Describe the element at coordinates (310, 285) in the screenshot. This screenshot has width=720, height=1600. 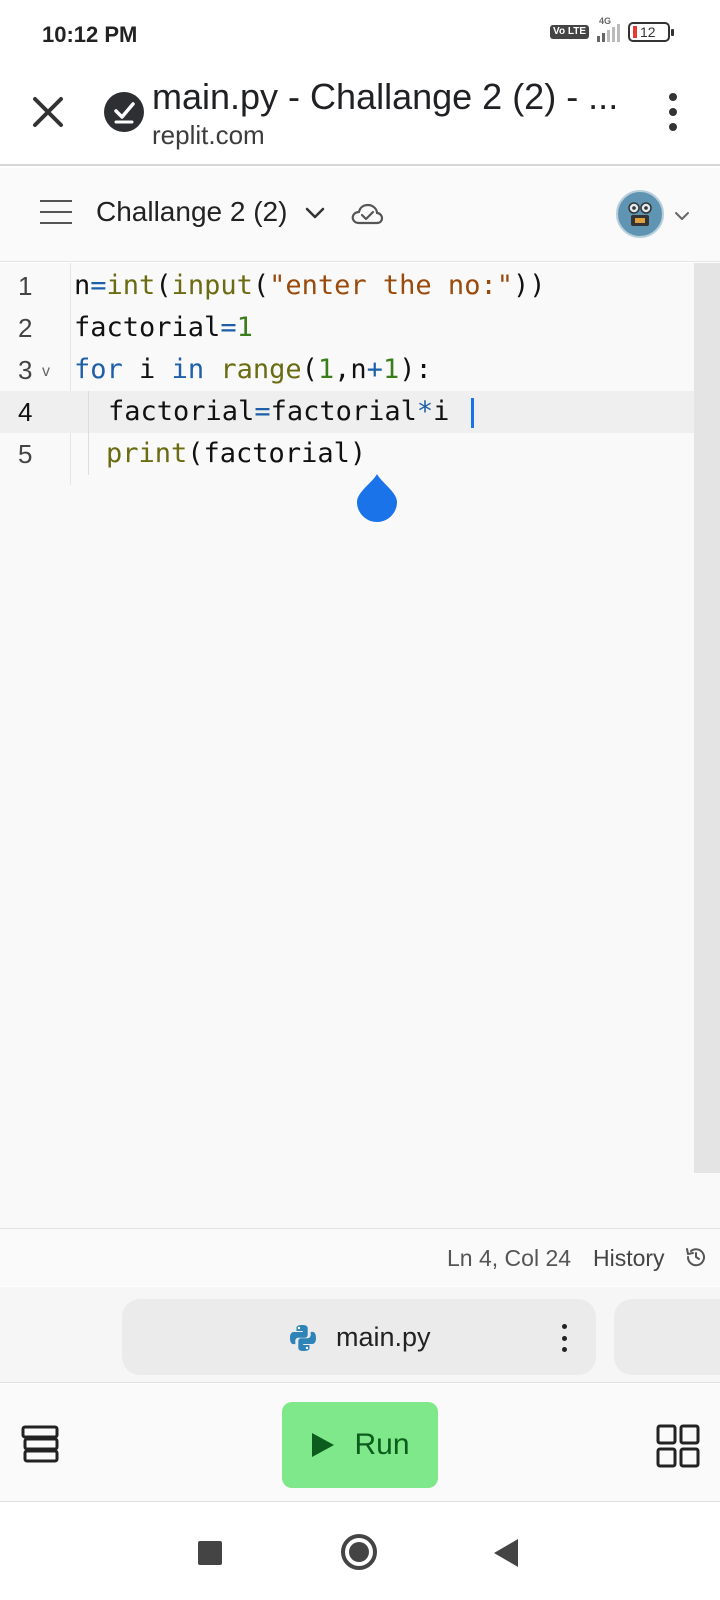
I see `code-text: n=int(input("enter the no:"))` at that location.